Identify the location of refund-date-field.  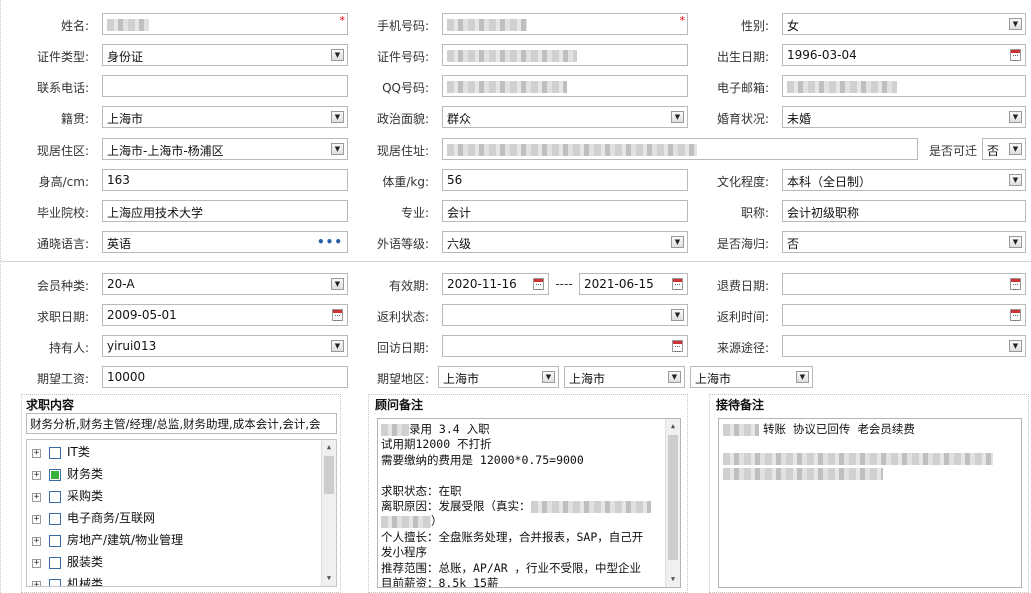
(904, 284).